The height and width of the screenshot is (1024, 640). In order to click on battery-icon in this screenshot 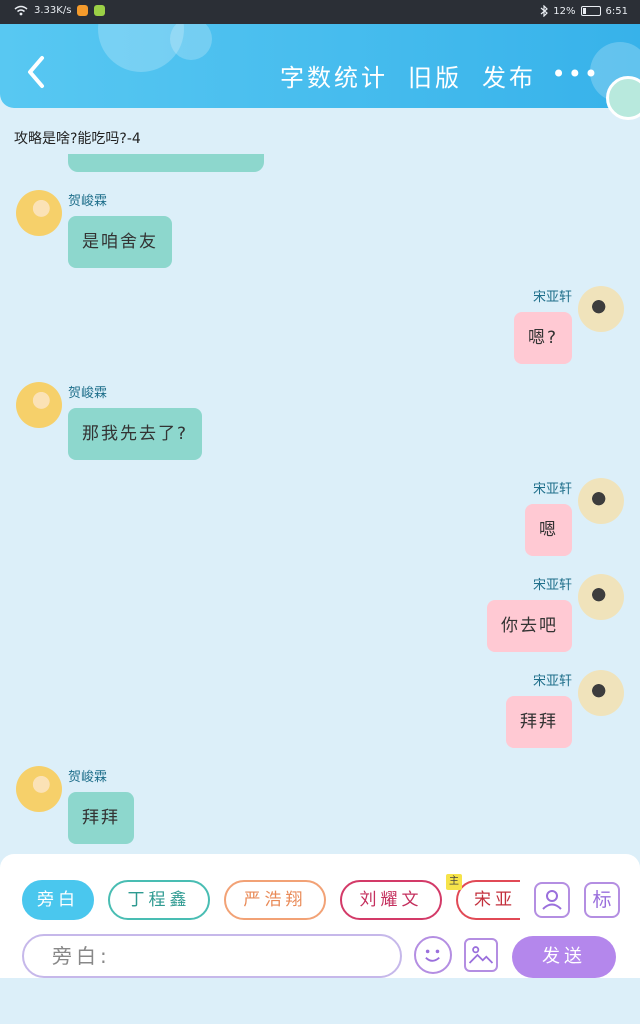, I will do `click(590, 11)`.